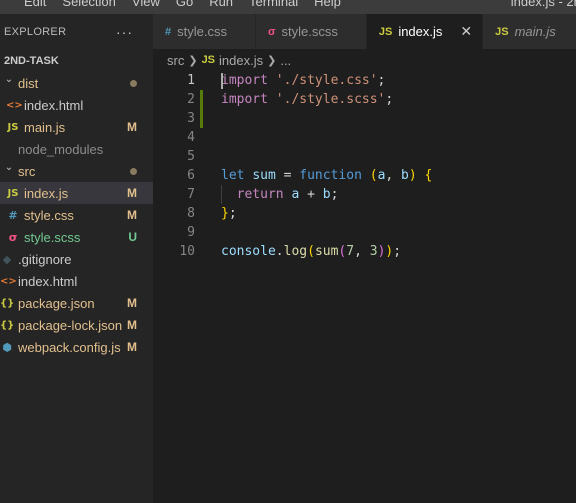  Describe the element at coordinates (175, 60) in the screenshot. I see `breadcrumb-folder: src` at that location.